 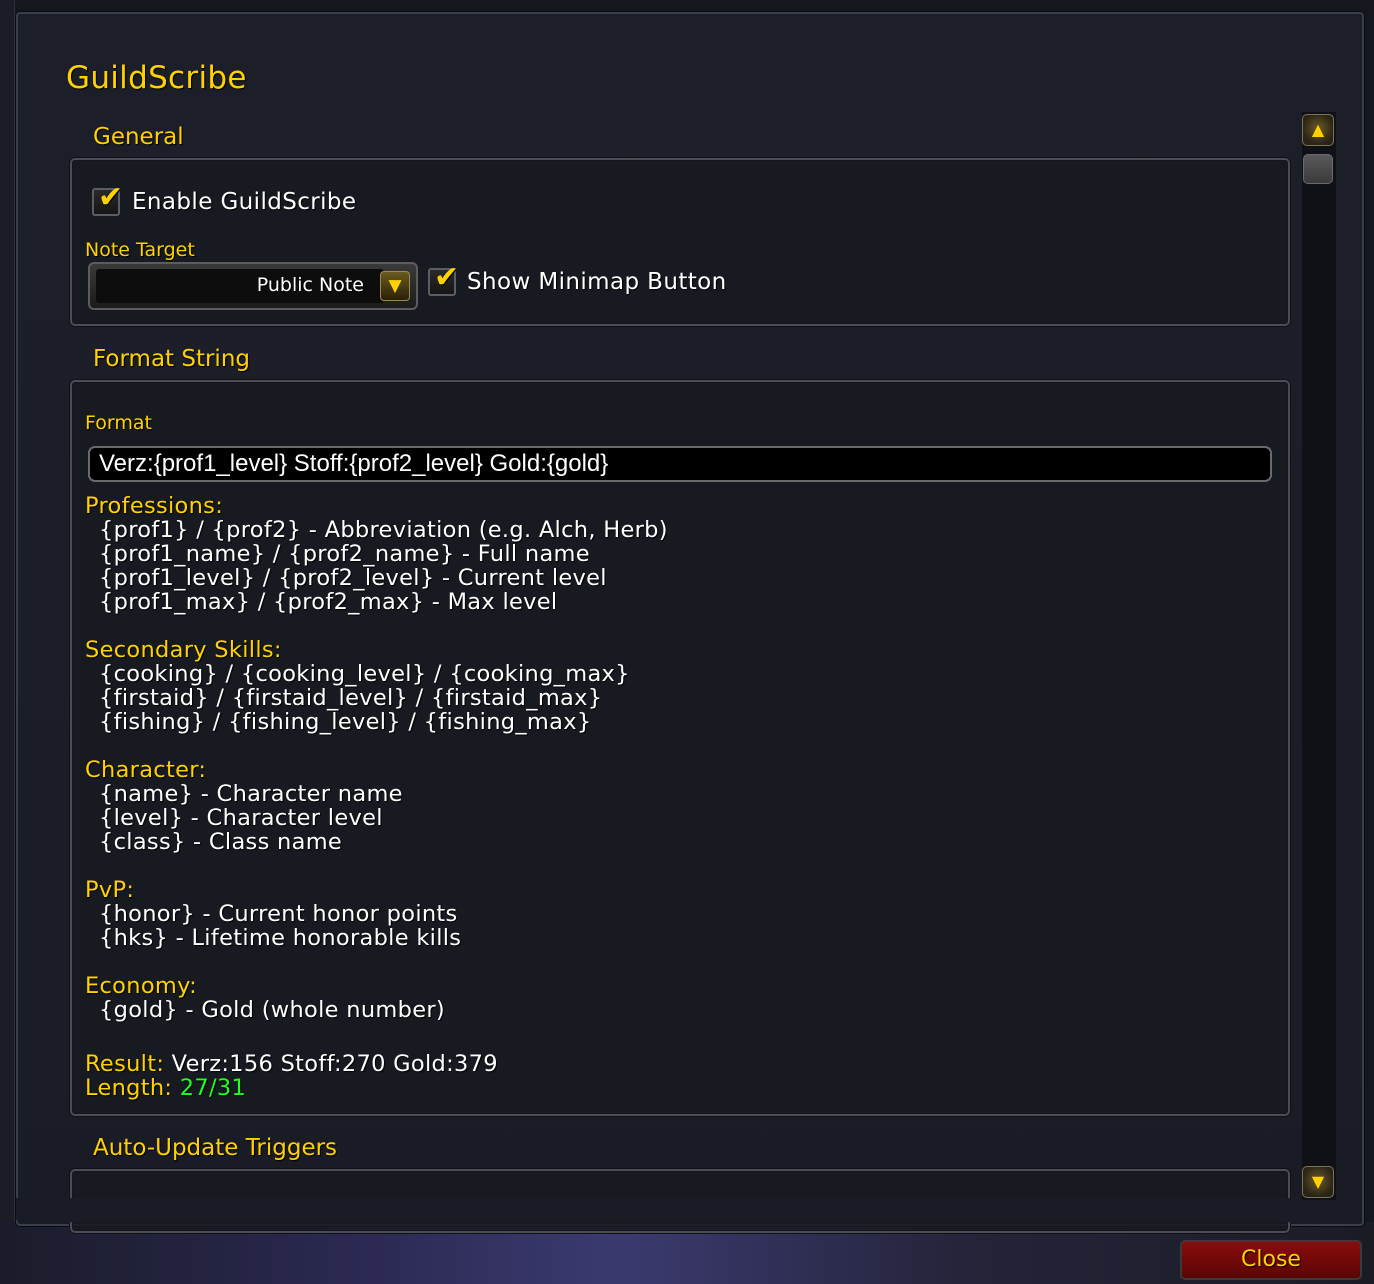 I want to click on enable-checkbox: ✔, so click(x=107, y=199).